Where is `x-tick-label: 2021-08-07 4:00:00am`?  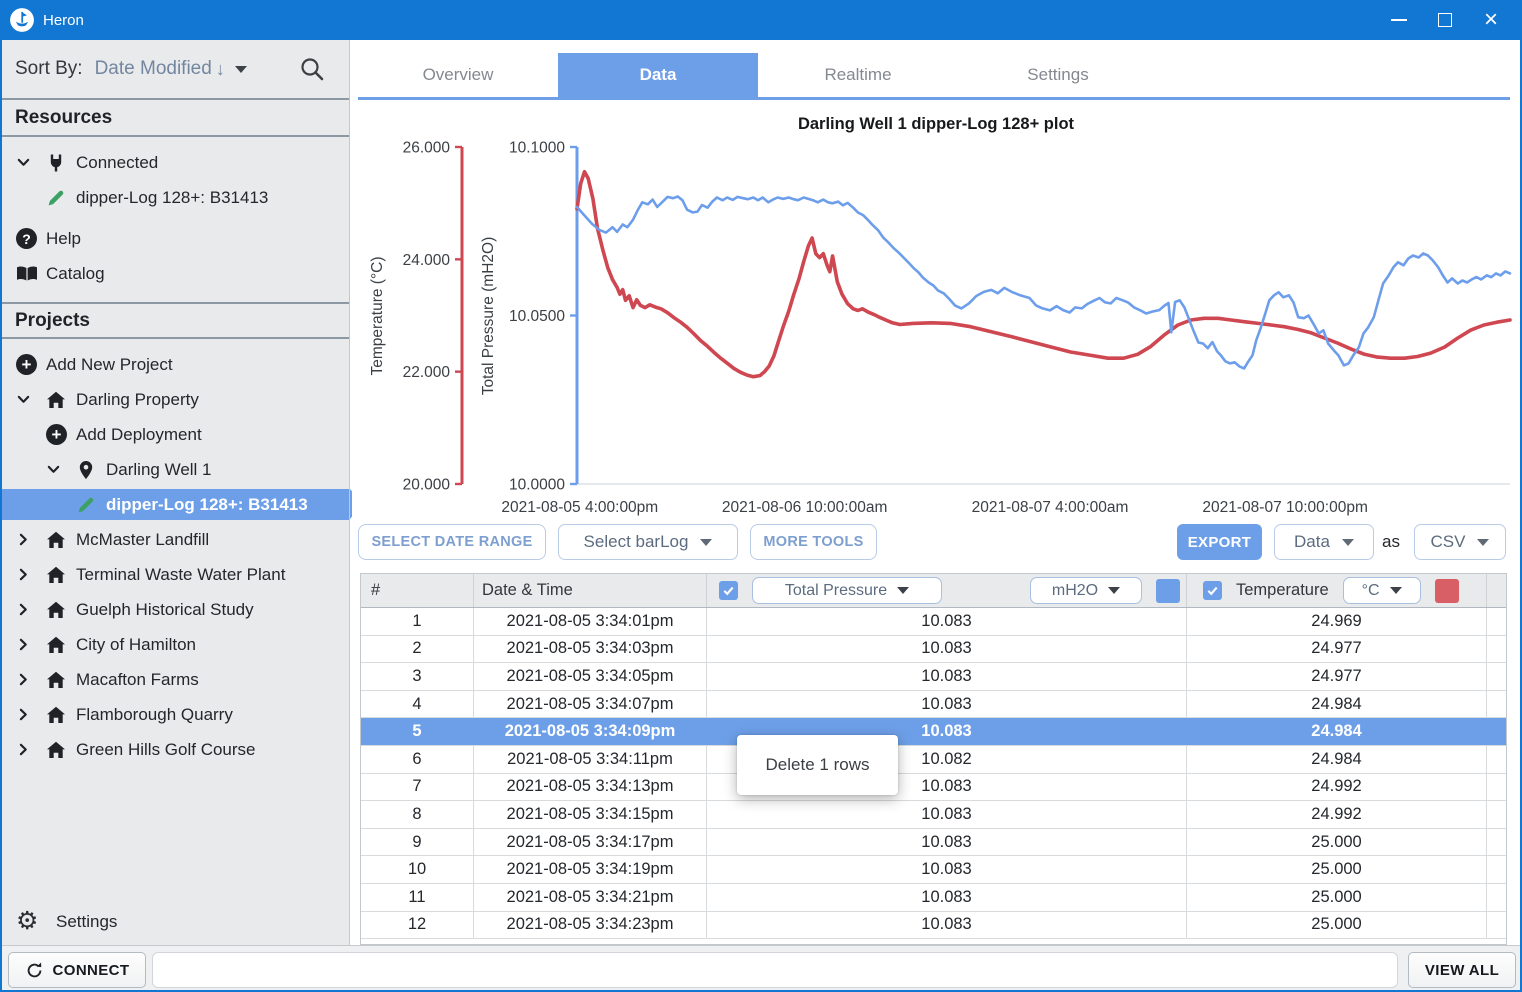 x-tick-label: 2021-08-07 4:00:00am is located at coordinates (1050, 507).